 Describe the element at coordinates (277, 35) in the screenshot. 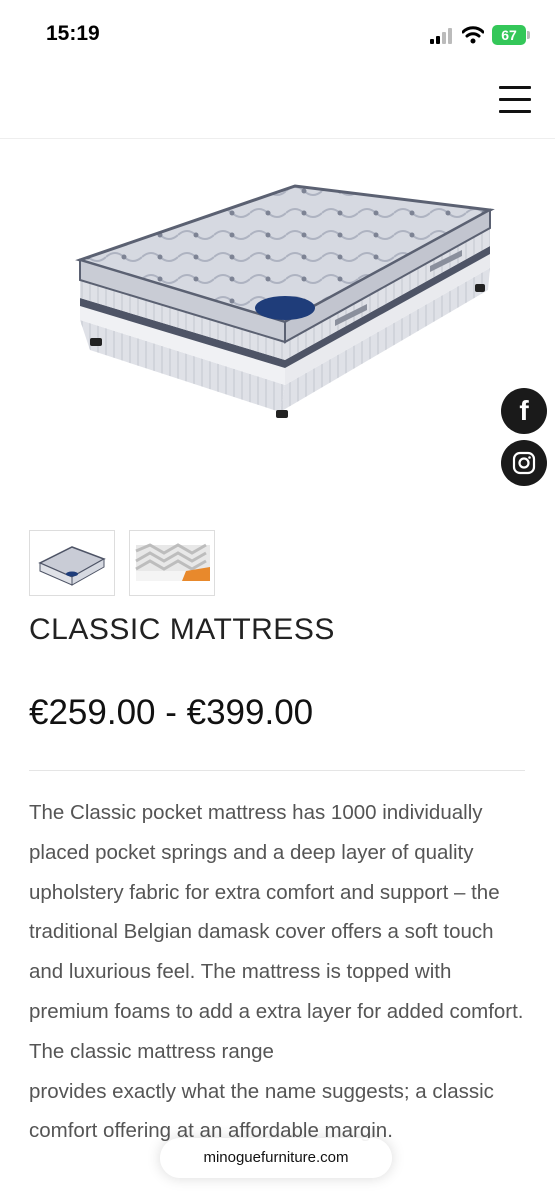

I see `status-bar: 15:19 67` at that location.